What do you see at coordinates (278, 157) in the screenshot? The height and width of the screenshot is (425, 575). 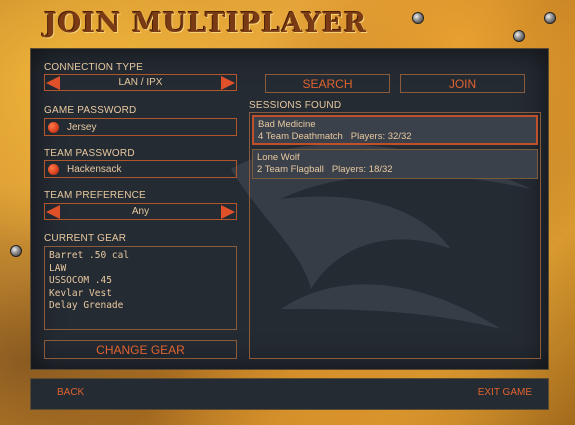 I see `session-name: Lone Wolf` at bounding box center [278, 157].